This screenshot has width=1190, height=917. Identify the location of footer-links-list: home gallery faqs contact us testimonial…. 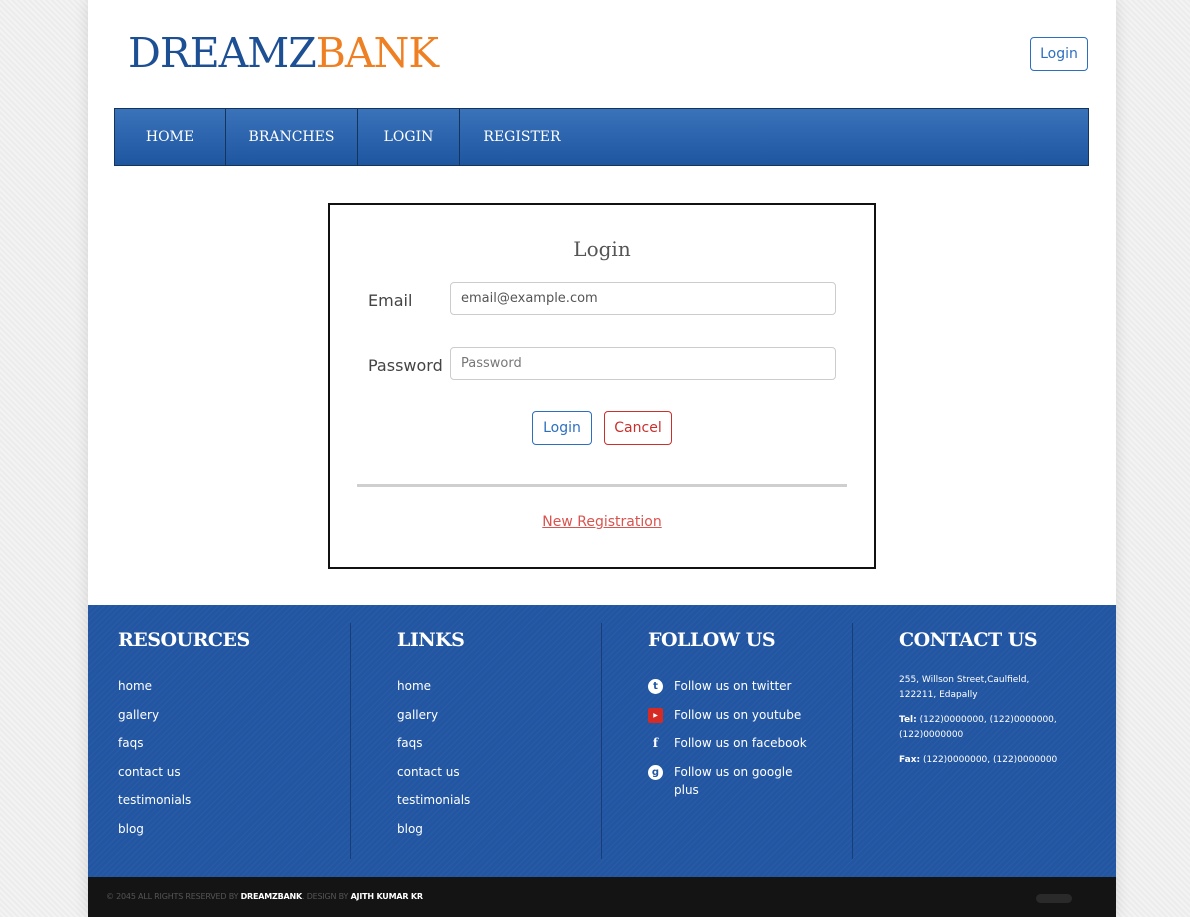
(433, 763).